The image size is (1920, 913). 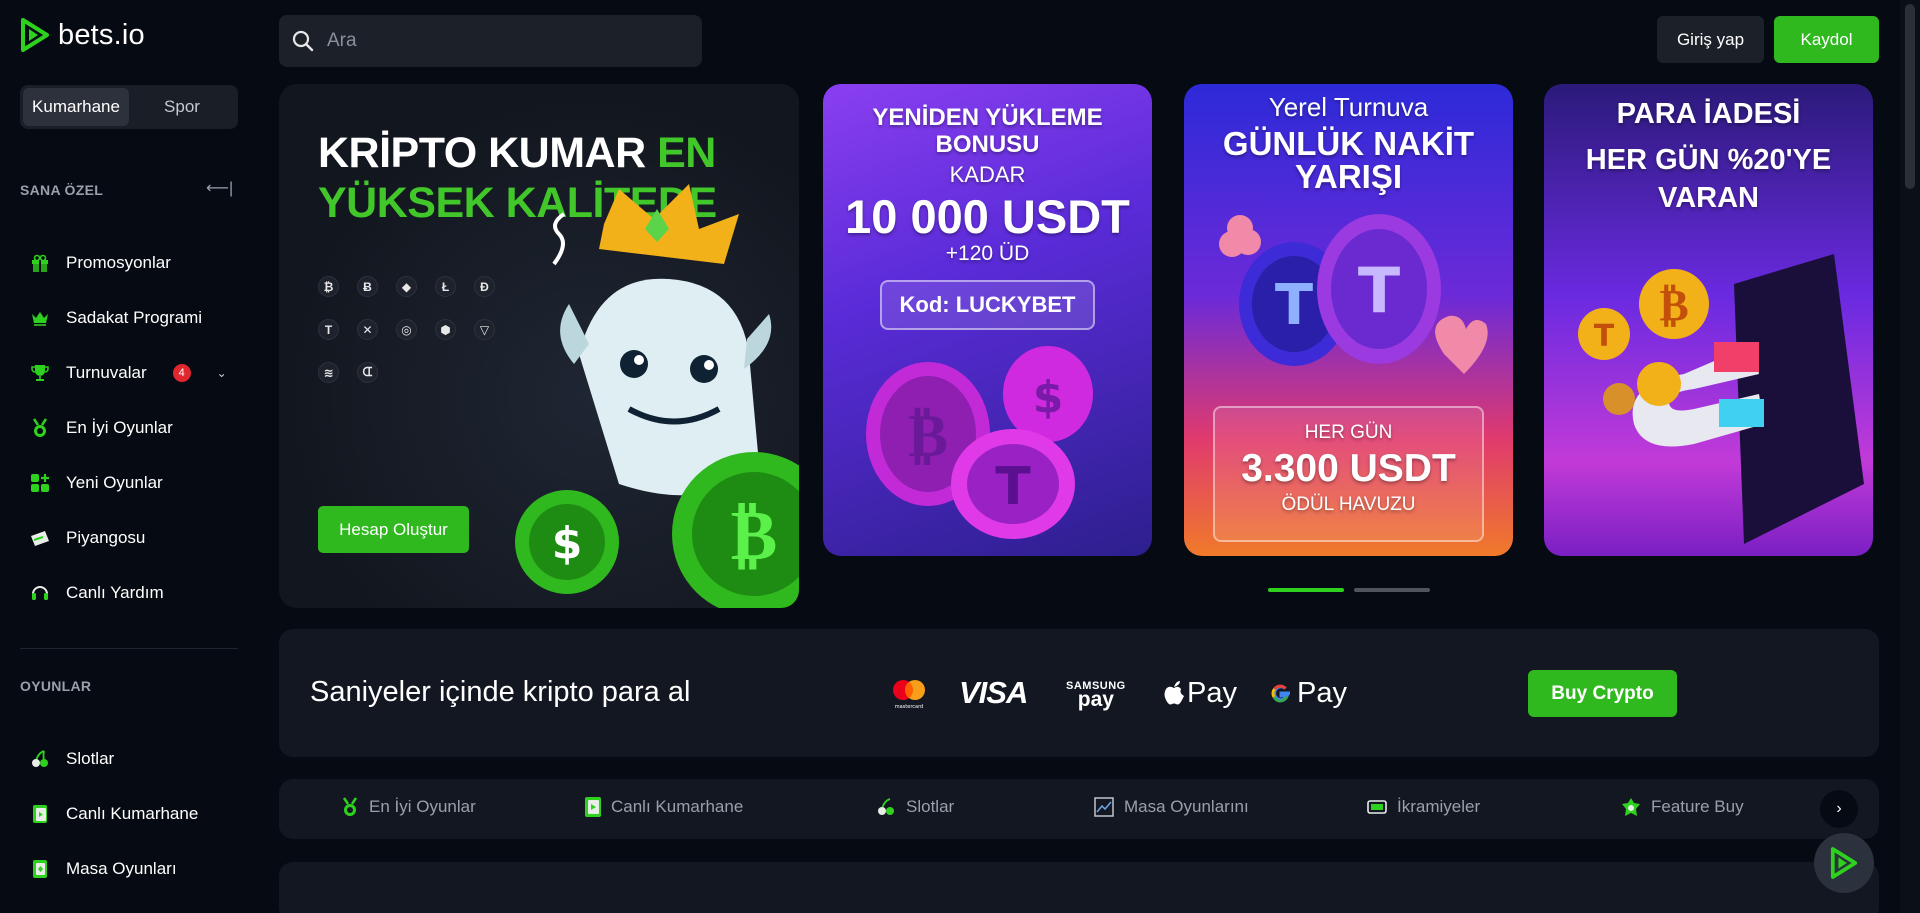 What do you see at coordinates (915, 807) in the screenshot?
I see `category-slots: Slotlar` at bounding box center [915, 807].